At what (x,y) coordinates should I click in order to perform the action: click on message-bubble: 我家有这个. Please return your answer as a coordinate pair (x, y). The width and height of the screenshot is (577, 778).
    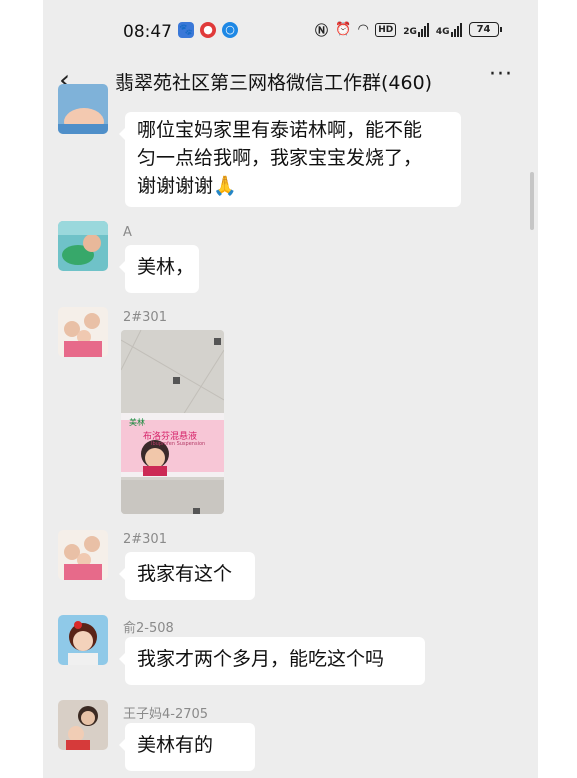
    Looking at the image, I should click on (187, 576).